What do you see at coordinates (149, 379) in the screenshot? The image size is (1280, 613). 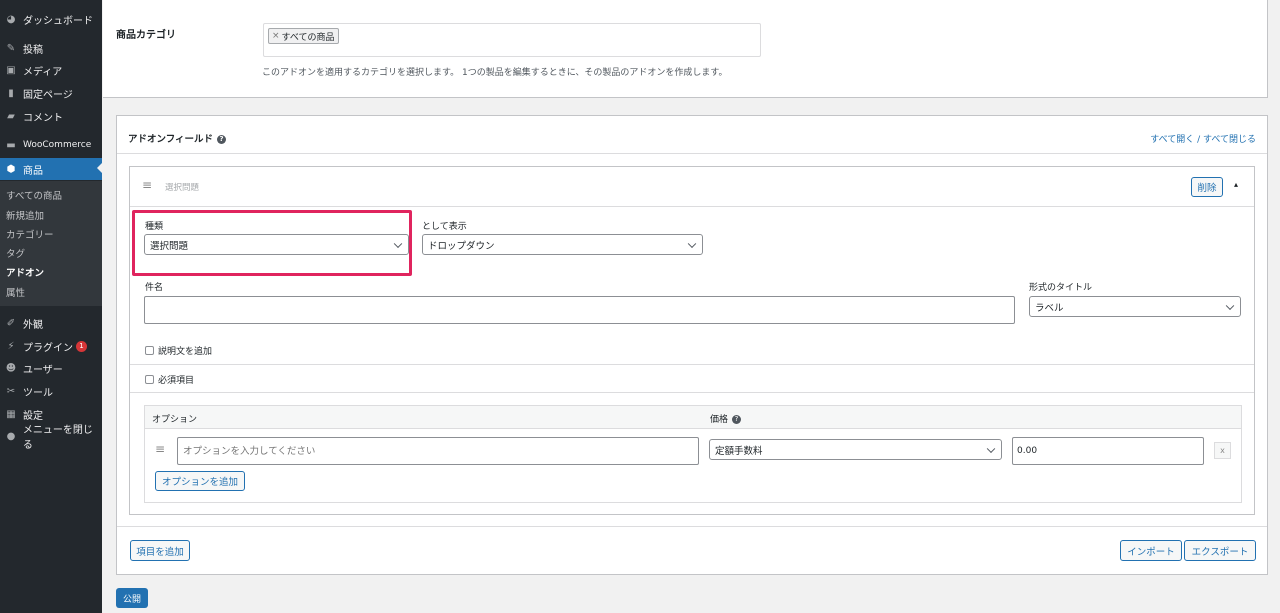 I see `required-checkbox` at bounding box center [149, 379].